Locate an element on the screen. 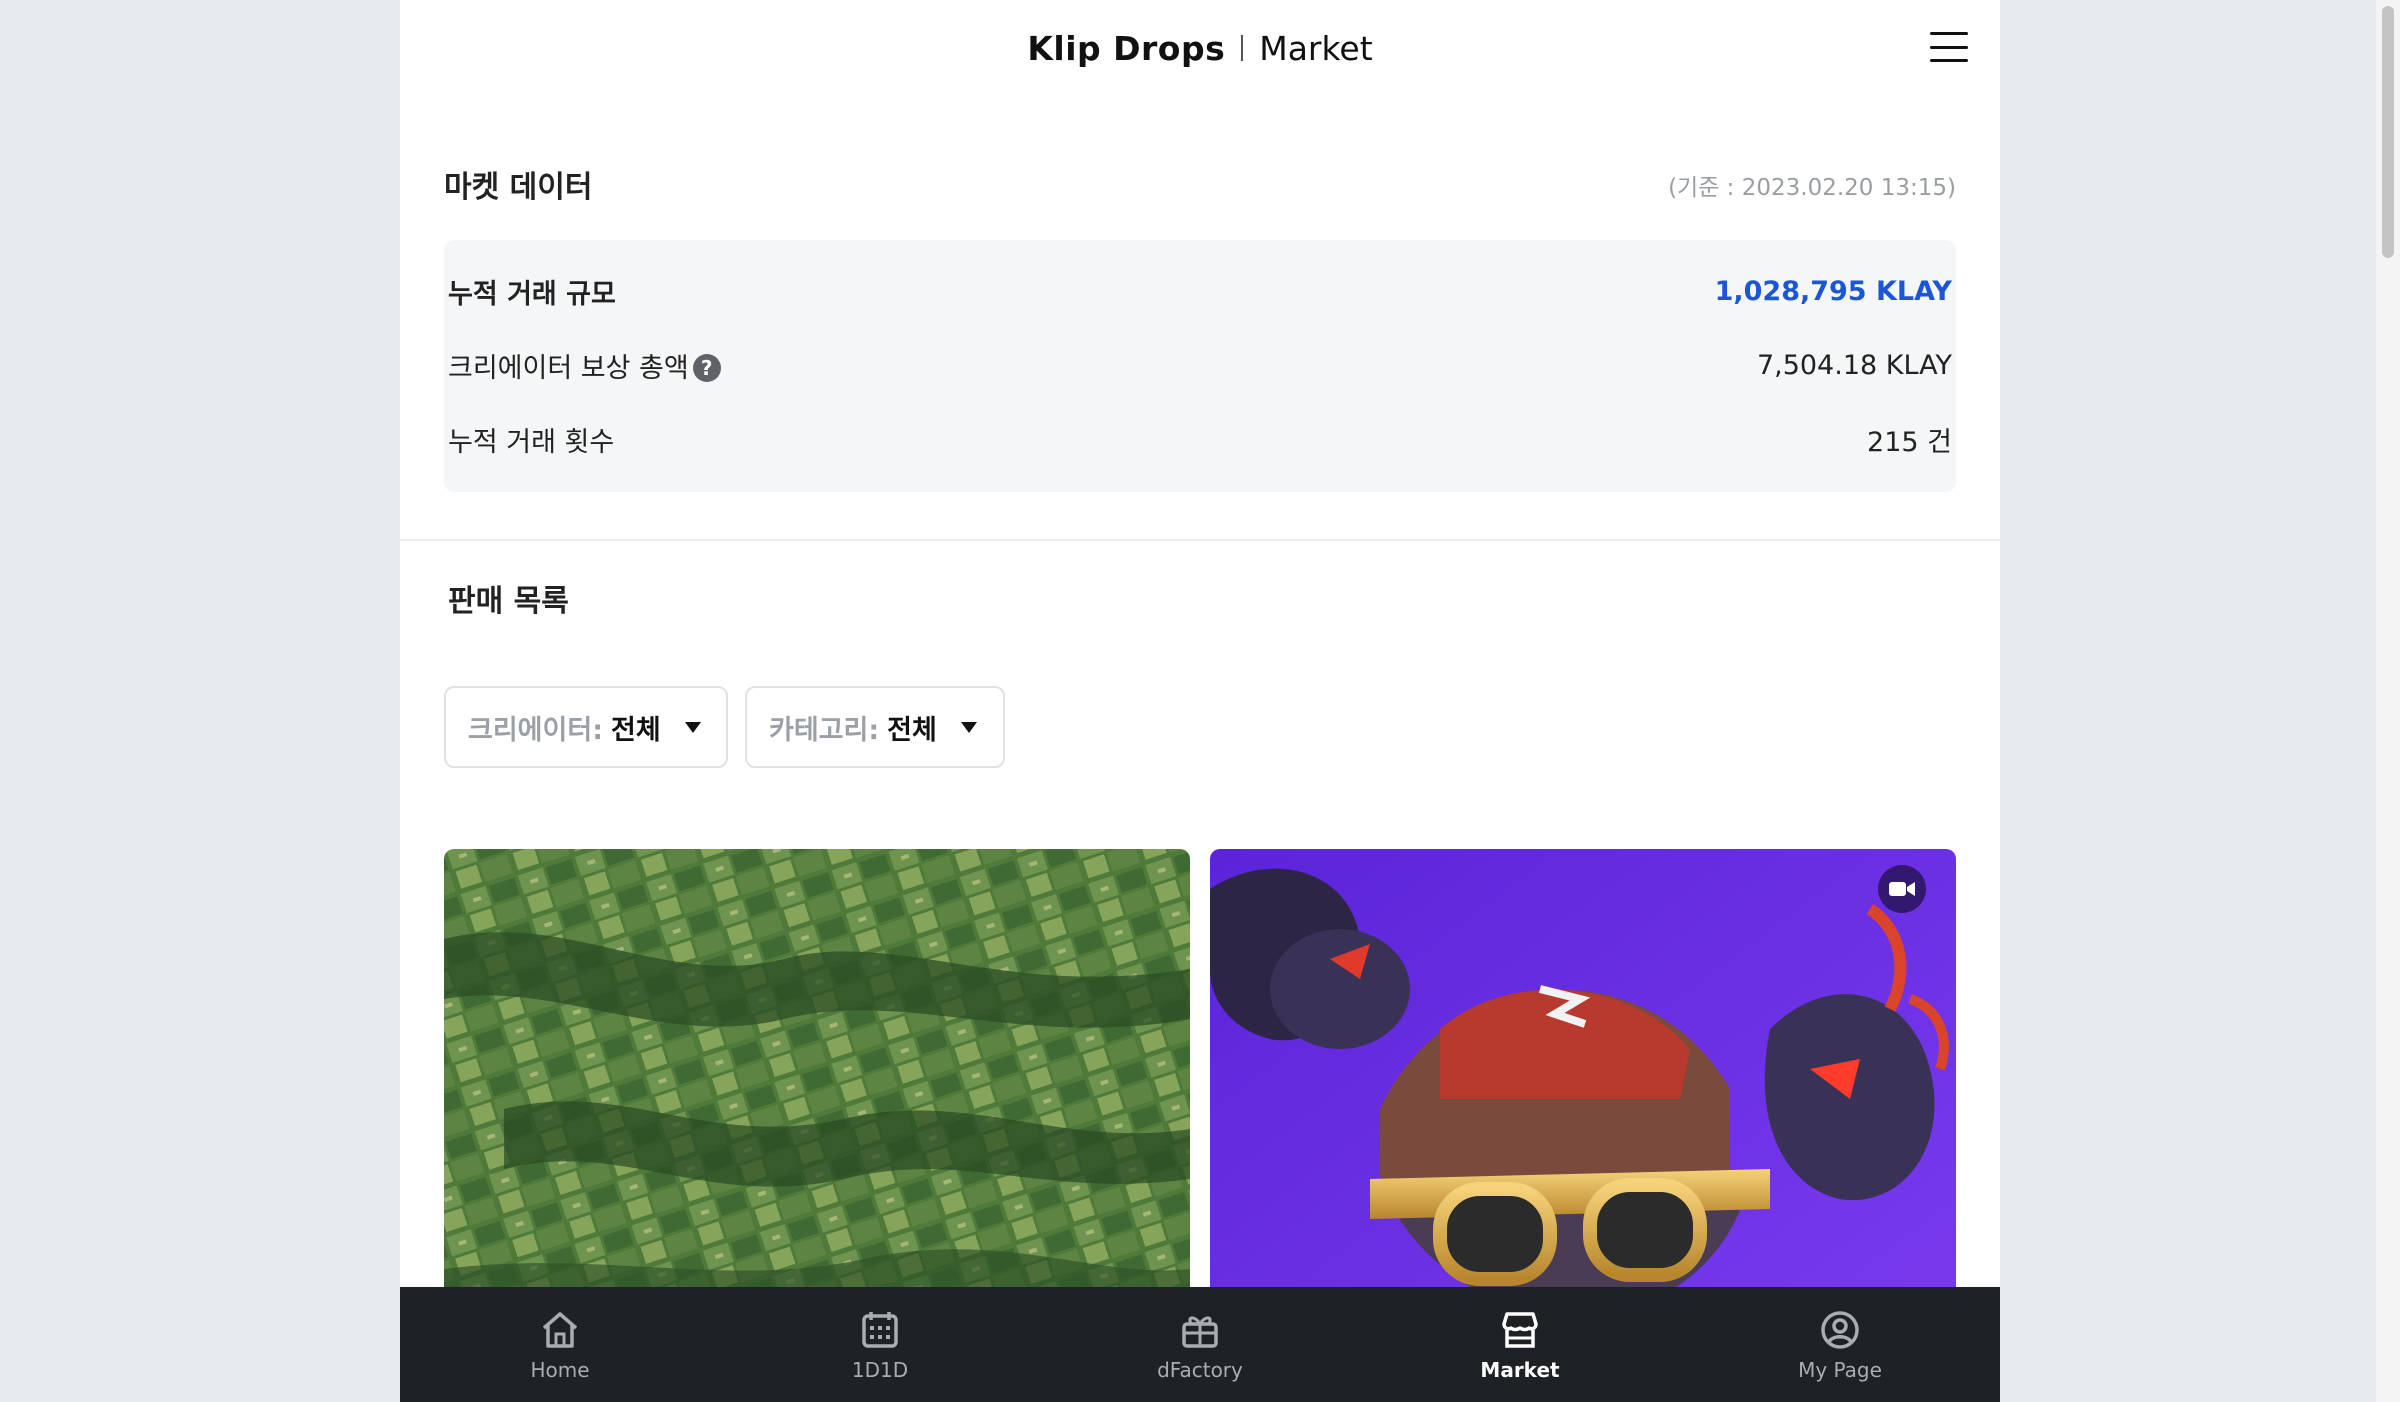 This screenshot has height=1402, width=2400. tab-label: 1D1D is located at coordinates (880, 1369).